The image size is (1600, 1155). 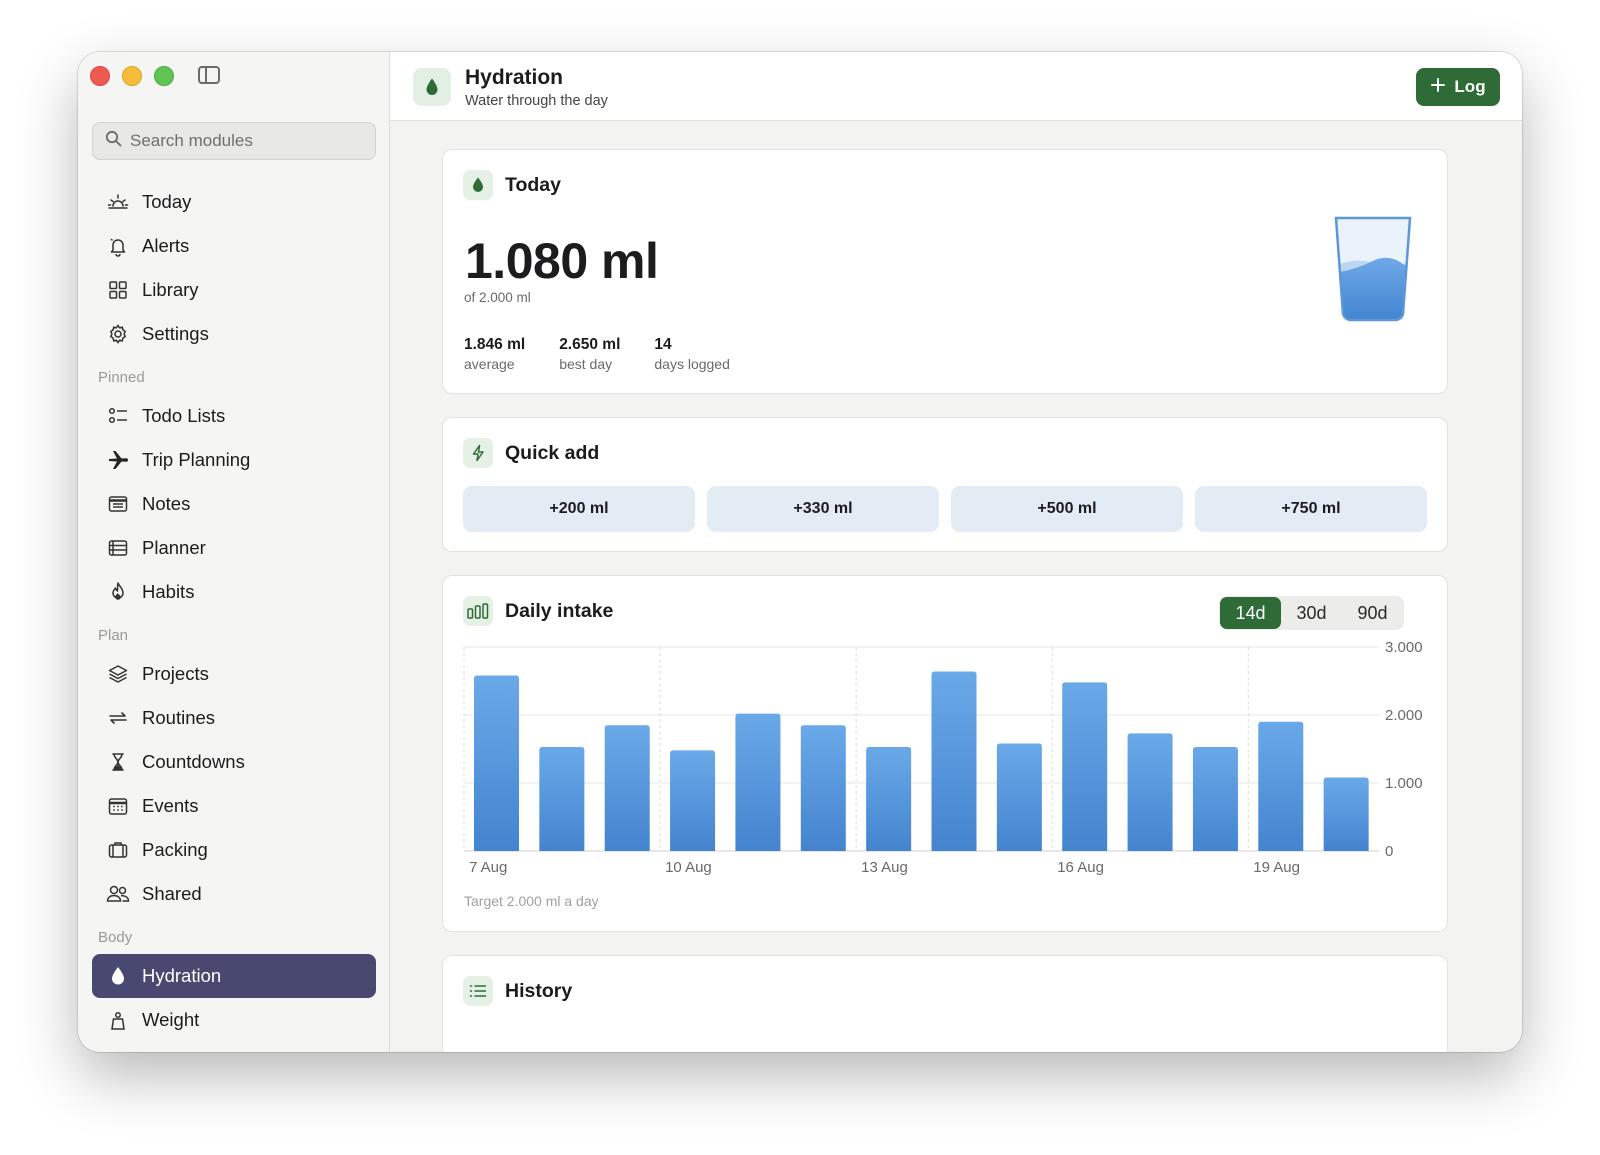 I want to click on sidebar-item-projects: Projects, so click(x=234, y=674).